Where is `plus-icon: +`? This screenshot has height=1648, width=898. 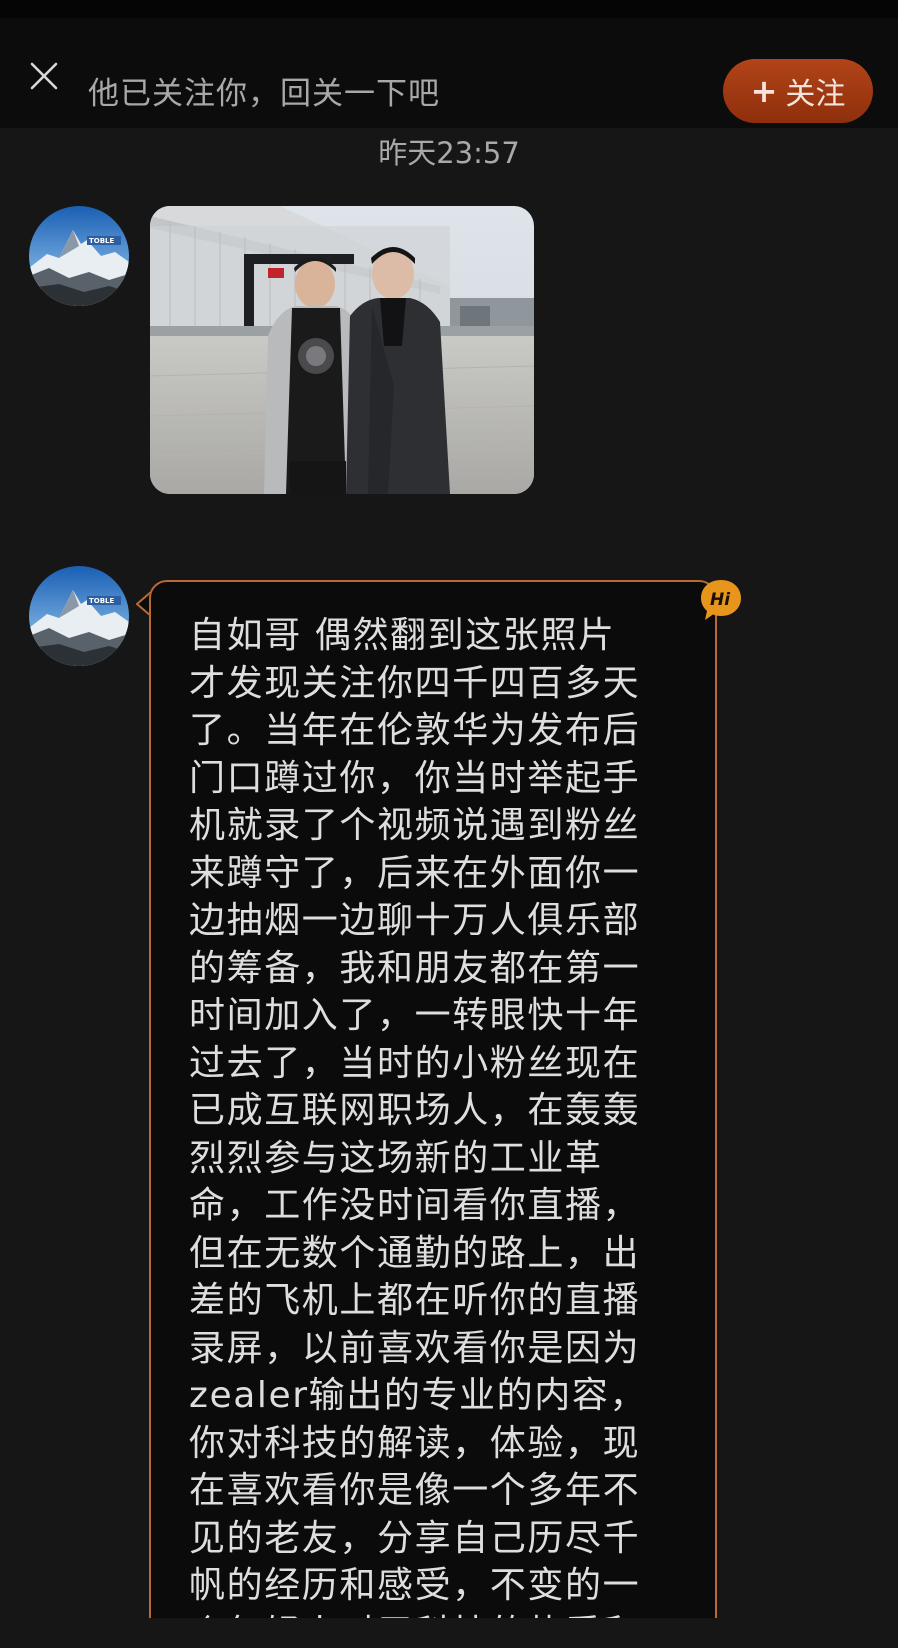 plus-icon: + is located at coordinates (764, 91).